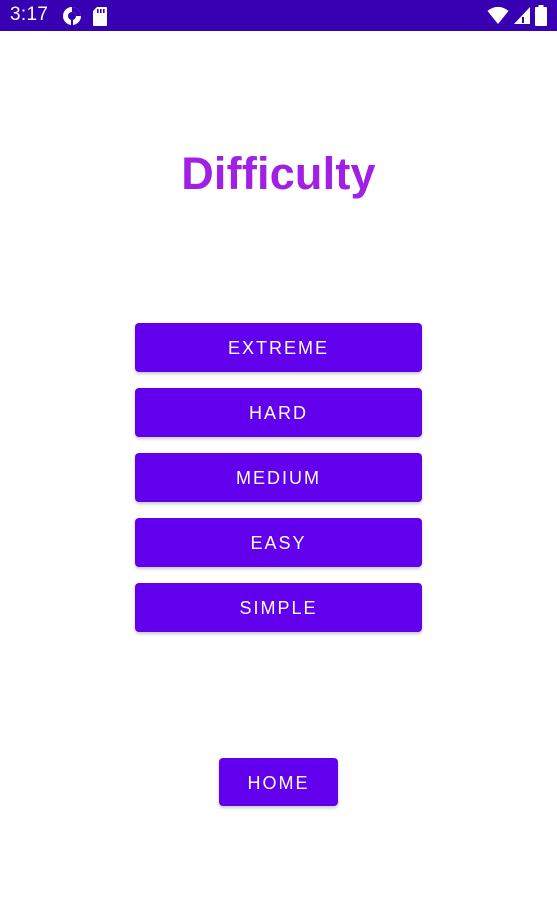 Image resolution: width=557 pixels, height=924 pixels. Describe the element at coordinates (100, 16) in the screenshot. I see `sd-card-icon` at that location.